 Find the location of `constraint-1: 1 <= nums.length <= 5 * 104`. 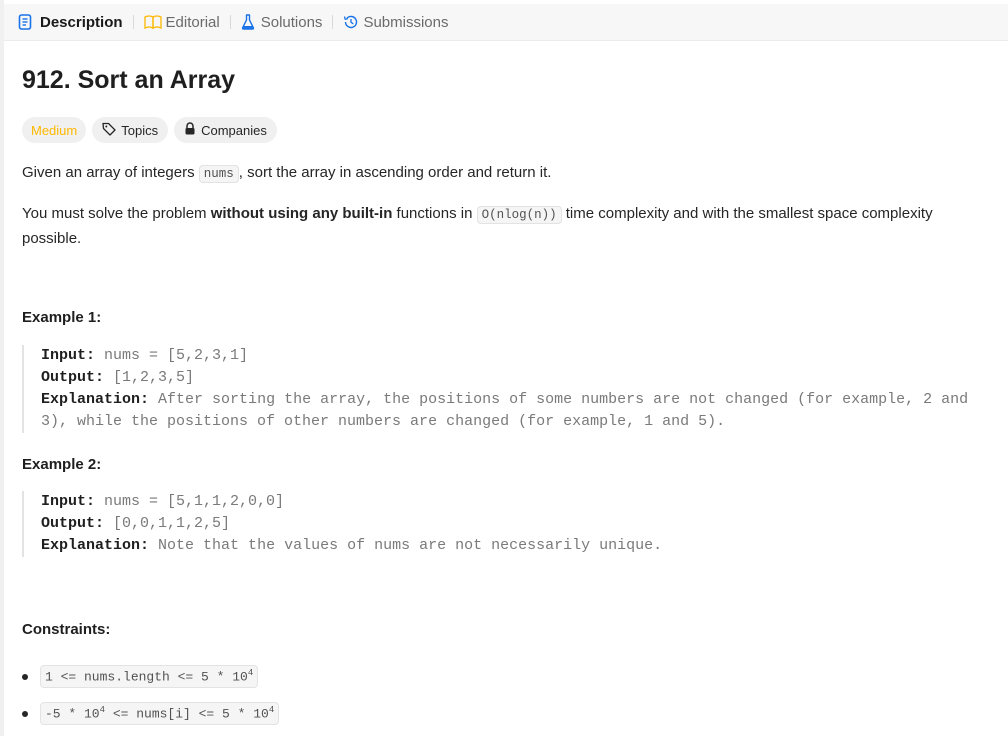

constraint-1: 1 <= nums.length <= 5 * 104 is located at coordinates (149, 676).